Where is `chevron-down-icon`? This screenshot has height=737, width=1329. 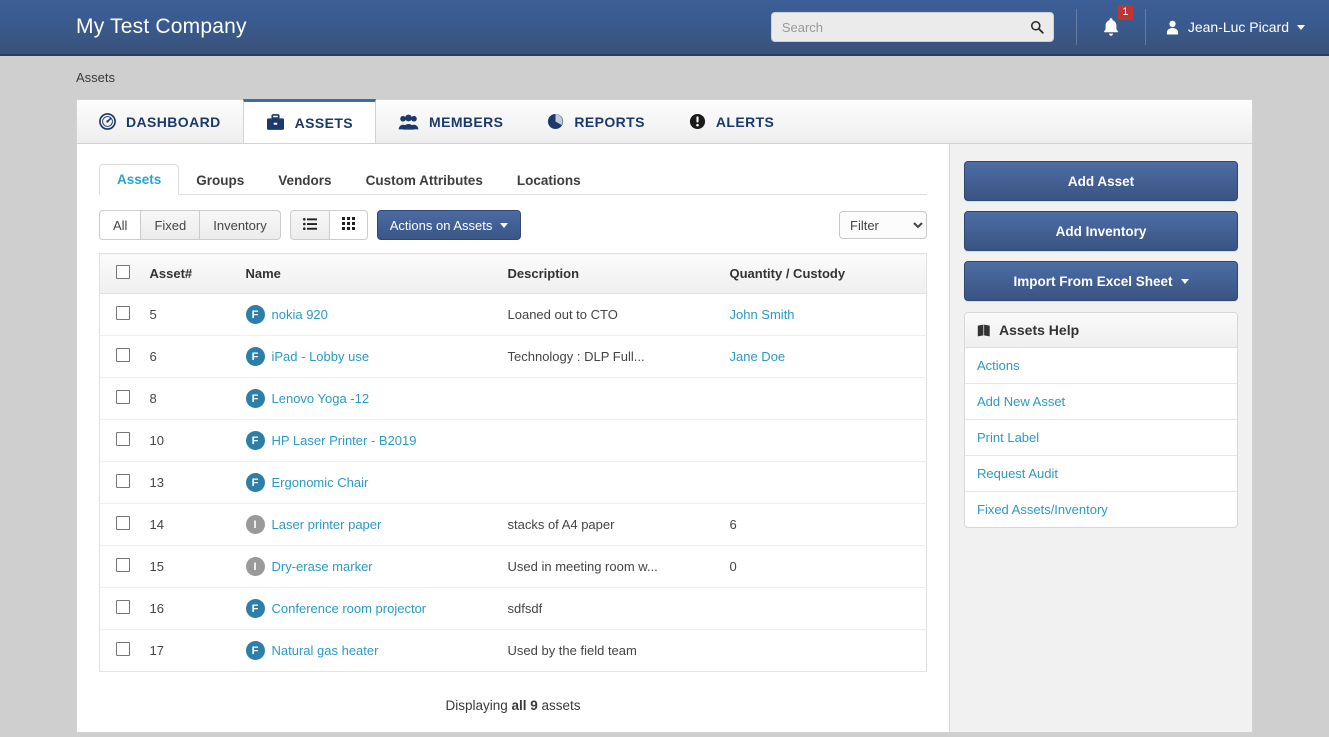 chevron-down-icon is located at coordinates (1301, 27).